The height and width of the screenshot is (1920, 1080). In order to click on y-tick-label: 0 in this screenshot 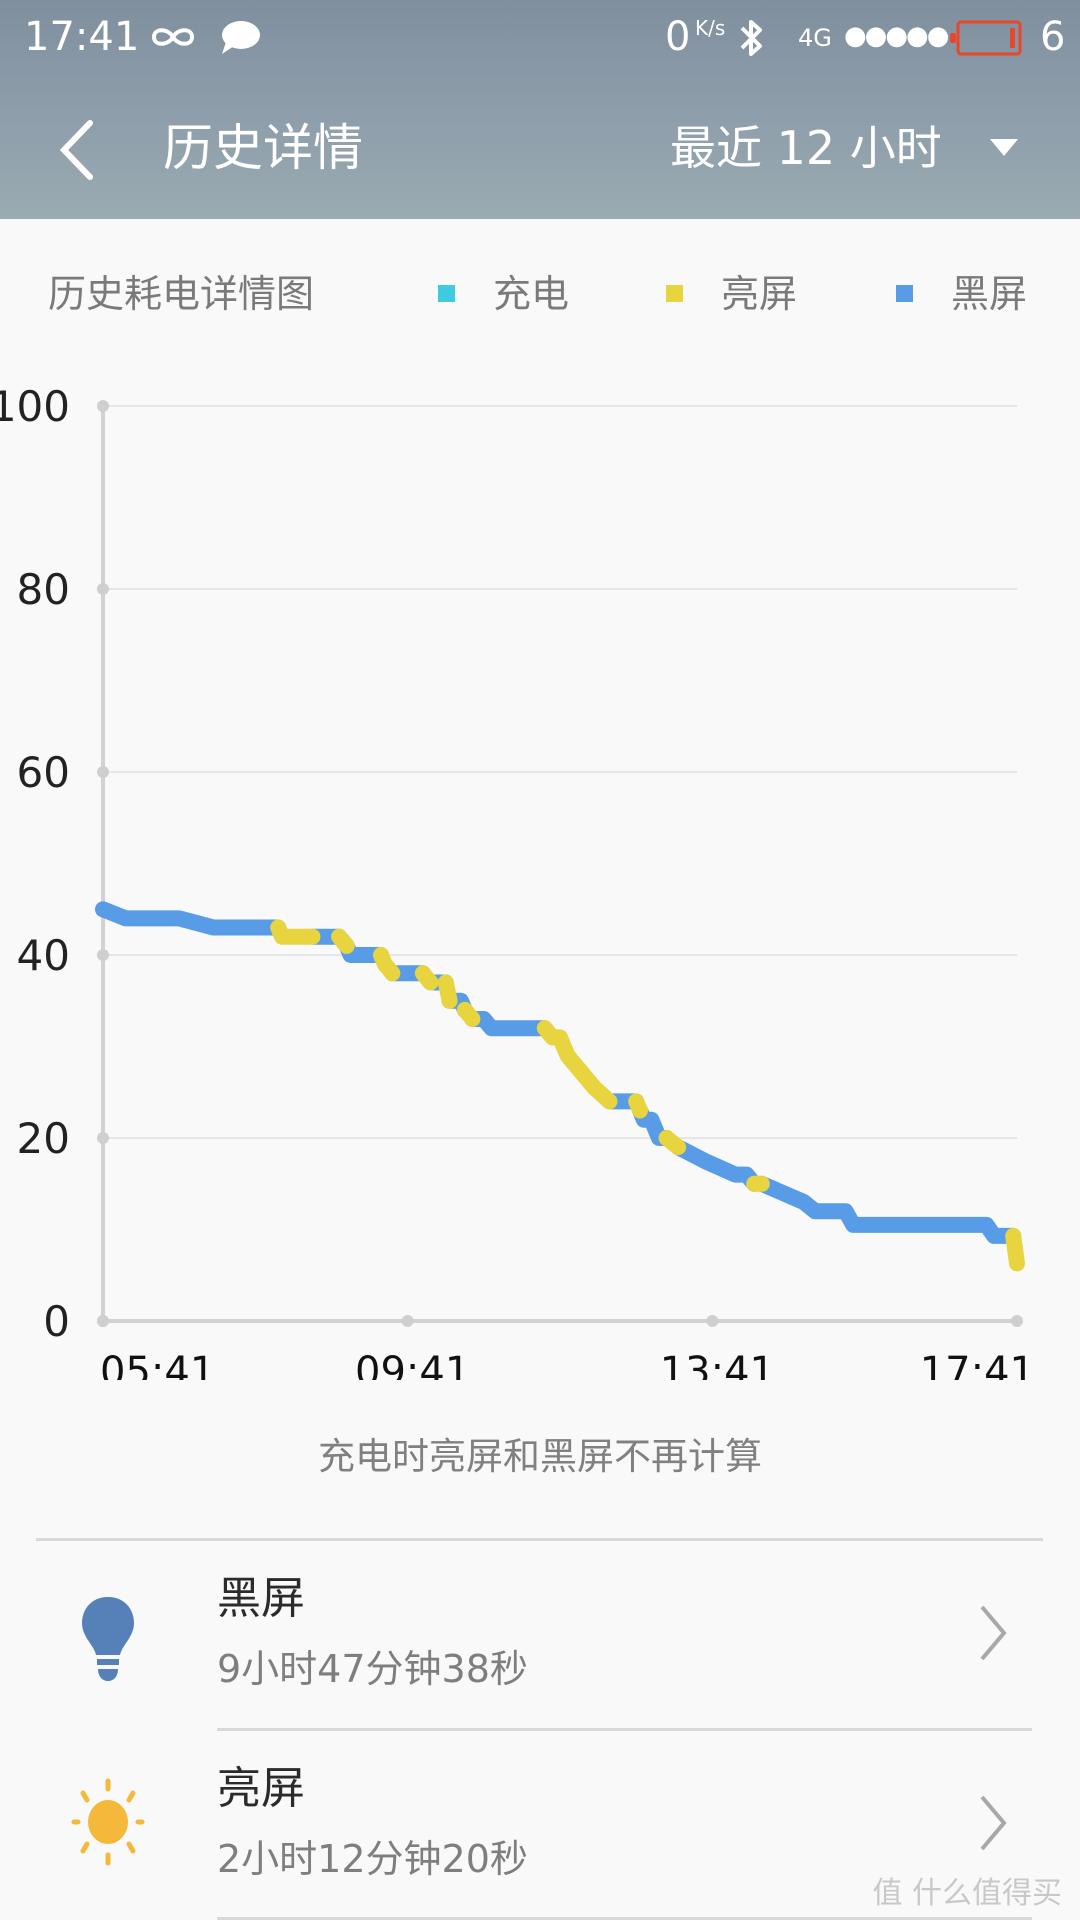, I will do `click(56, 1321)`.